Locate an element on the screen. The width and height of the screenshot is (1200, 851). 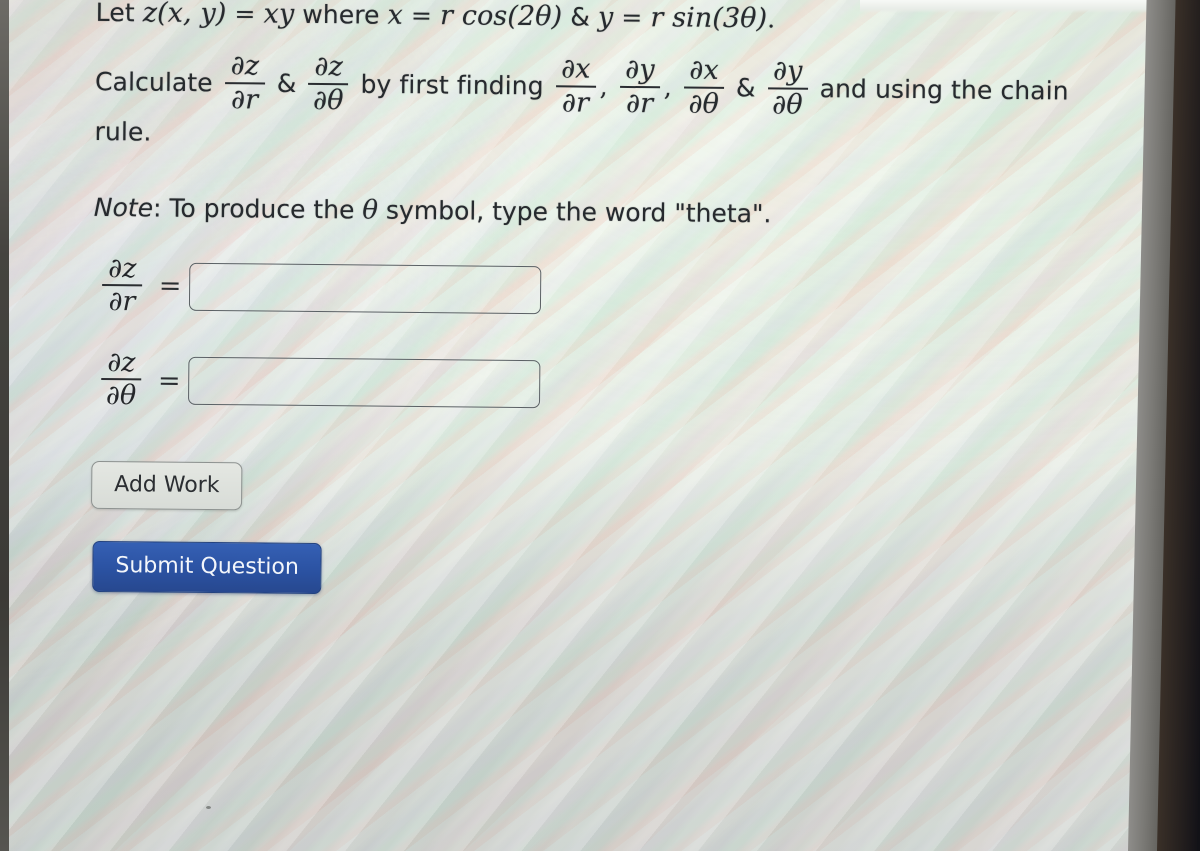
problem-lead: Let is located at coordinates (115, 14).